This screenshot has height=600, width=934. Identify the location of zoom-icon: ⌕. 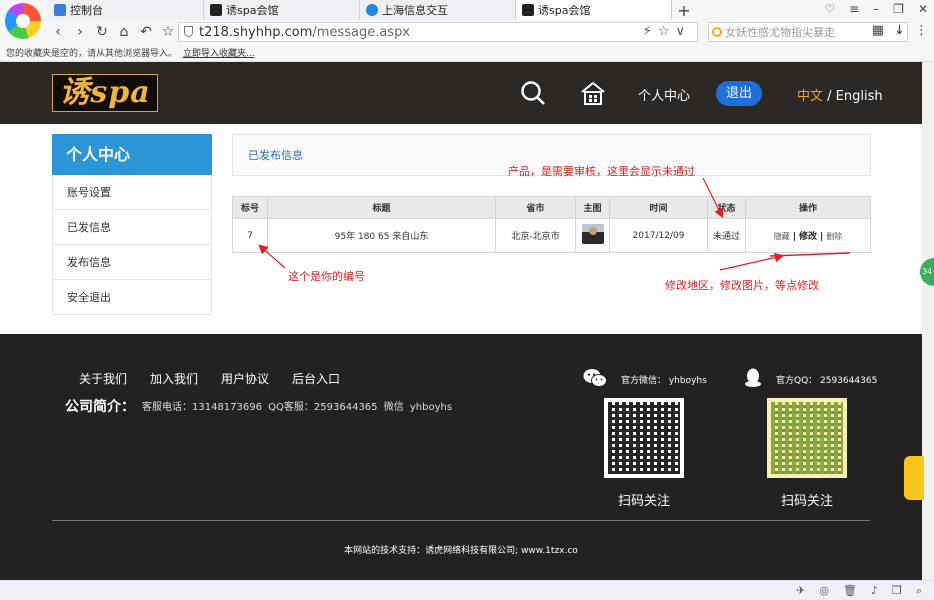
(919, 591).